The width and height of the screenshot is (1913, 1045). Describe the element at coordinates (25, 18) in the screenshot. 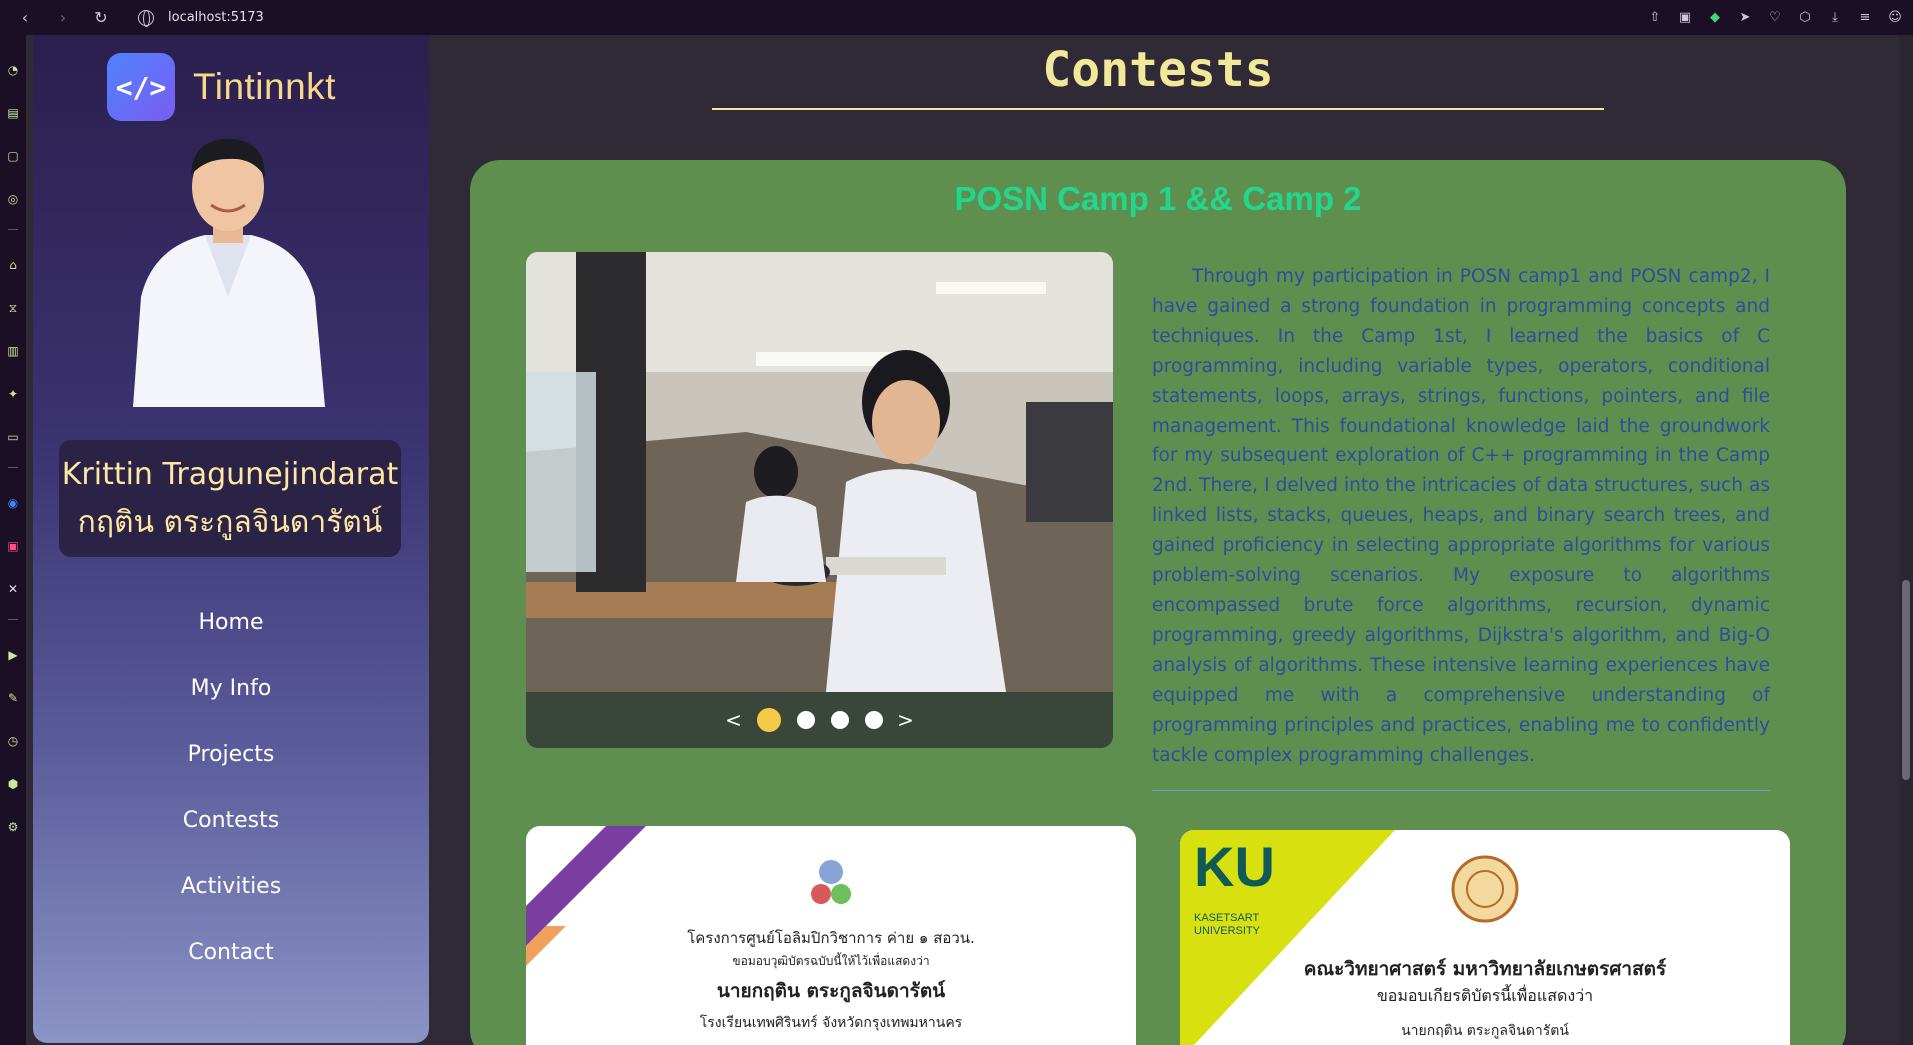

I see `back-icon: ‹` at that location.